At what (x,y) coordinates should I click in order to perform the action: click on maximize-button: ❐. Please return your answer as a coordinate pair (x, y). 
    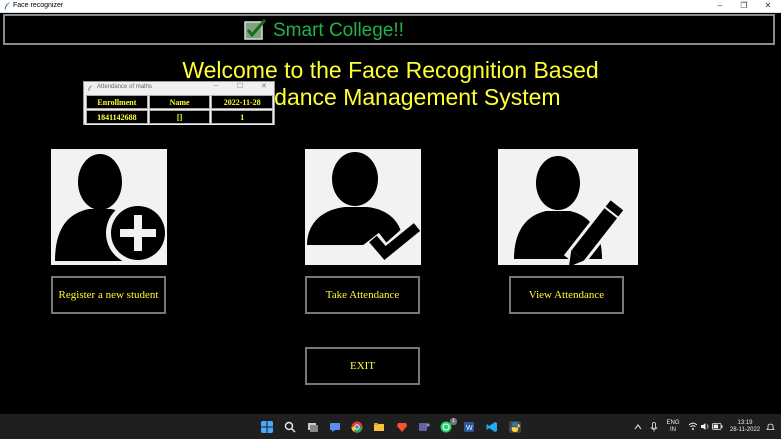
    Looking at the image, I should click on (744, 6).